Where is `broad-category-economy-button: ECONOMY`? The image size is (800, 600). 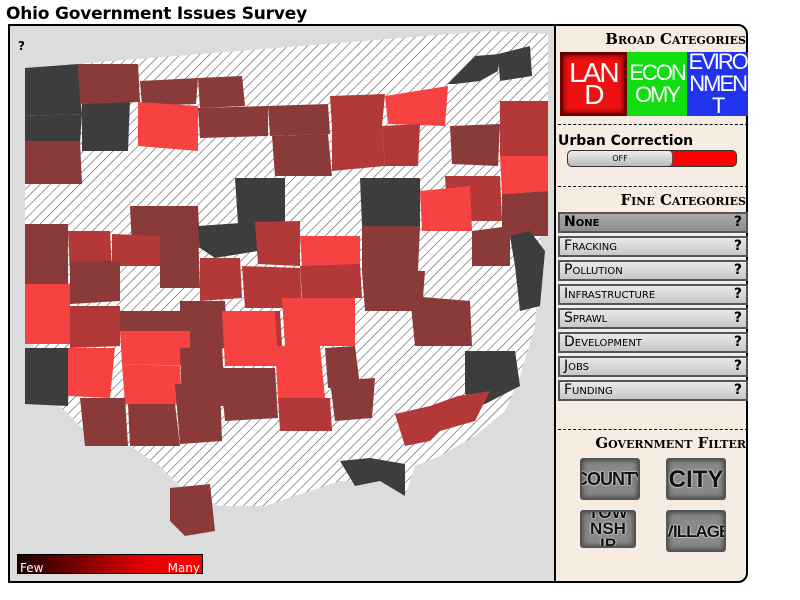
broad-category-economy-button: ECONOMY is located at coordinates (657, 84).